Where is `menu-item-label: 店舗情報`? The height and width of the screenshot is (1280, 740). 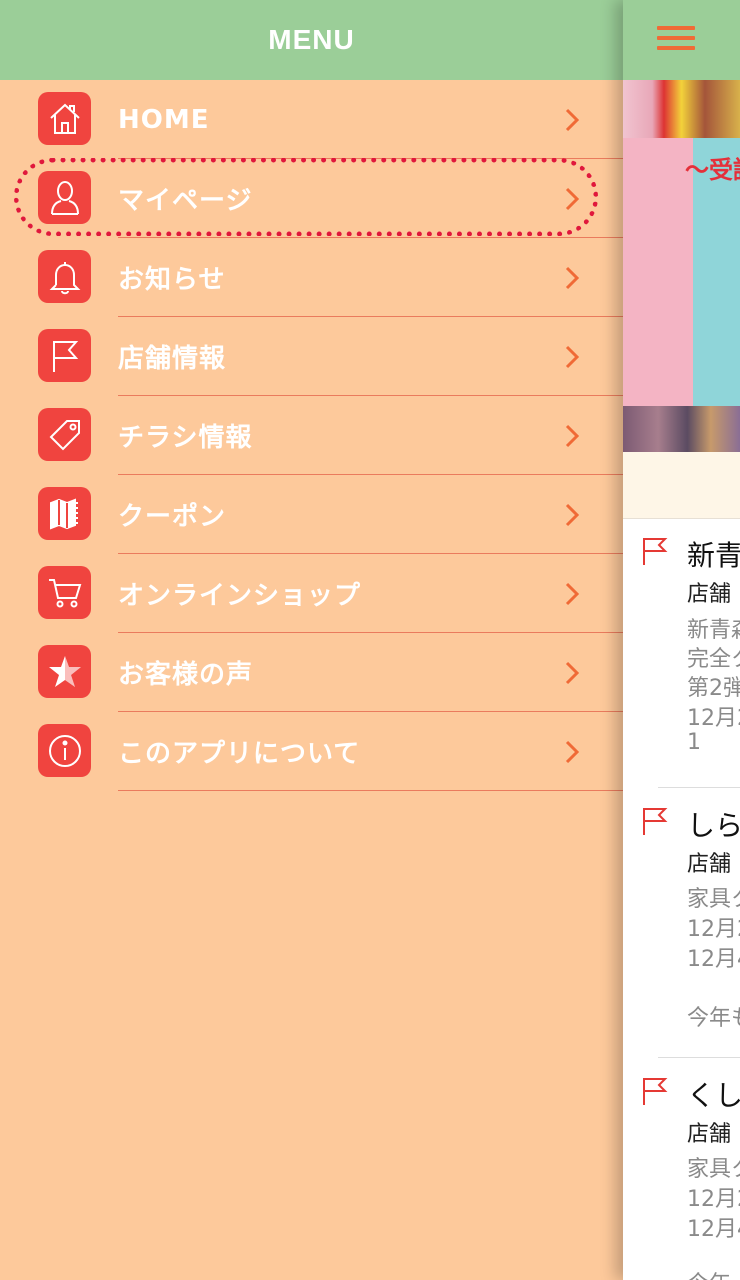
menu-item-label: 店舗情報 is located at coordinates (172, 359).